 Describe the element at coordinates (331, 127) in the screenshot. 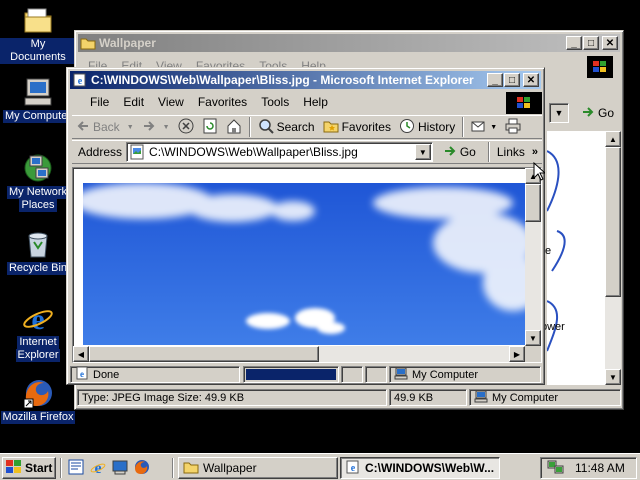

I see `favorites-folder-icon` at that location.